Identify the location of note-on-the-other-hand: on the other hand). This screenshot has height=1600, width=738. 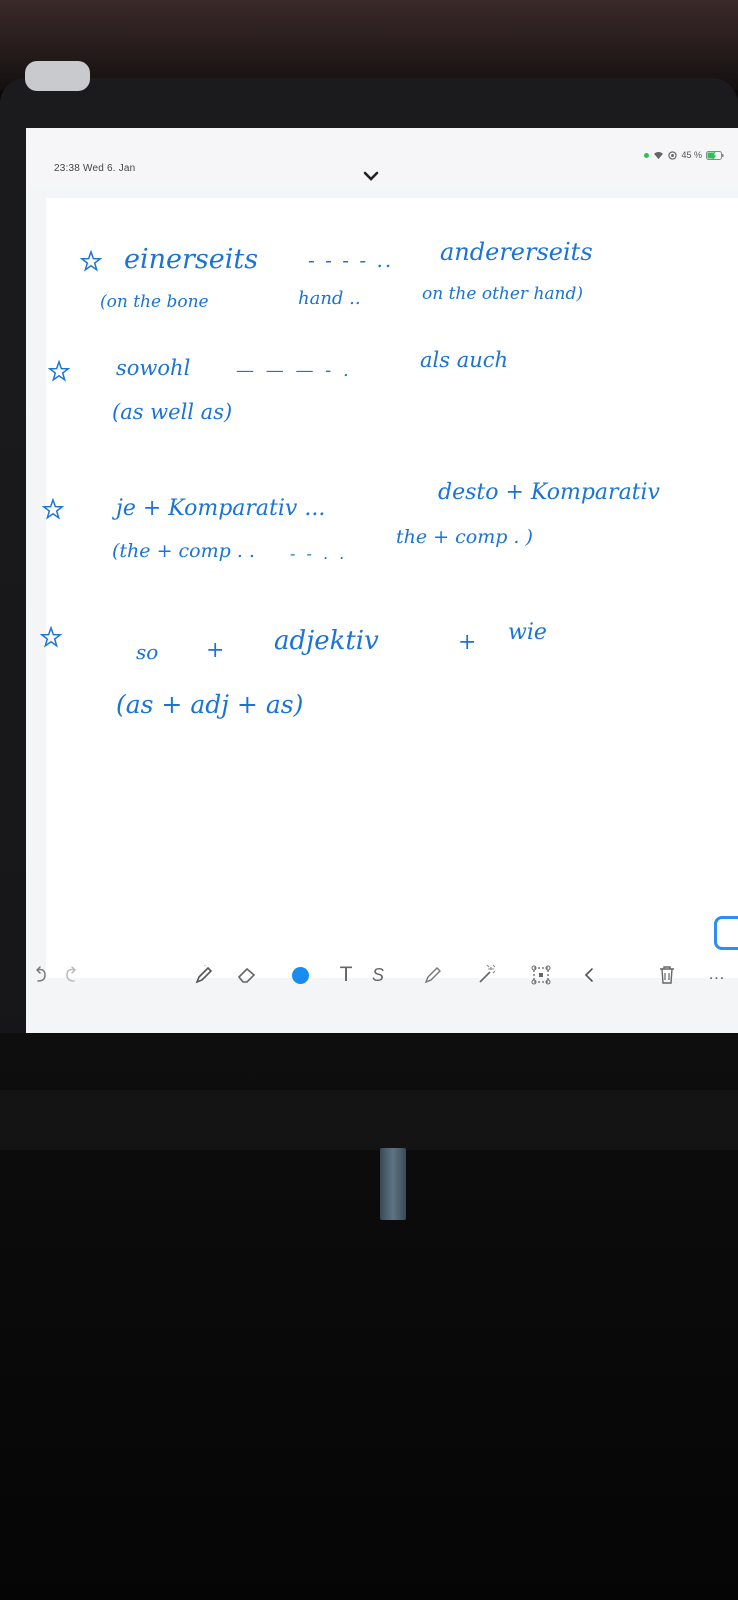
(502, 294).